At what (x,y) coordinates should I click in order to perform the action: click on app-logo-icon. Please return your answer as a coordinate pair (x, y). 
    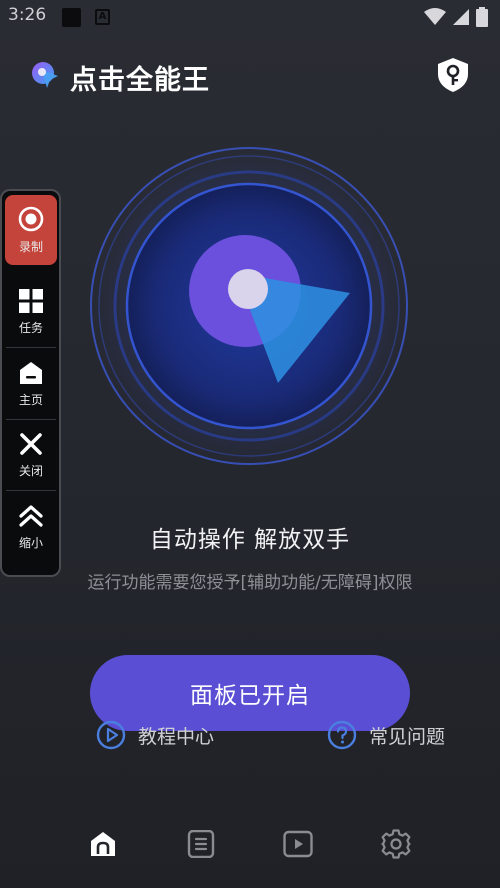
    Looking at the image, I should click on (45, 75).